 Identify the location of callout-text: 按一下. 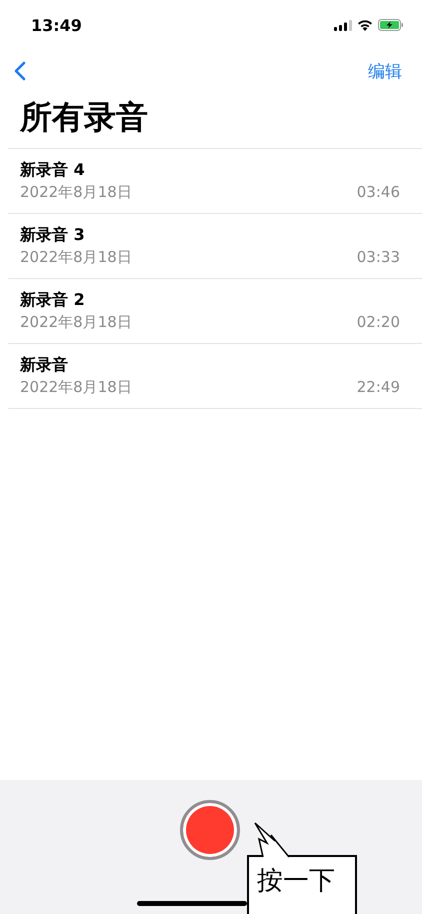
(296, 881).